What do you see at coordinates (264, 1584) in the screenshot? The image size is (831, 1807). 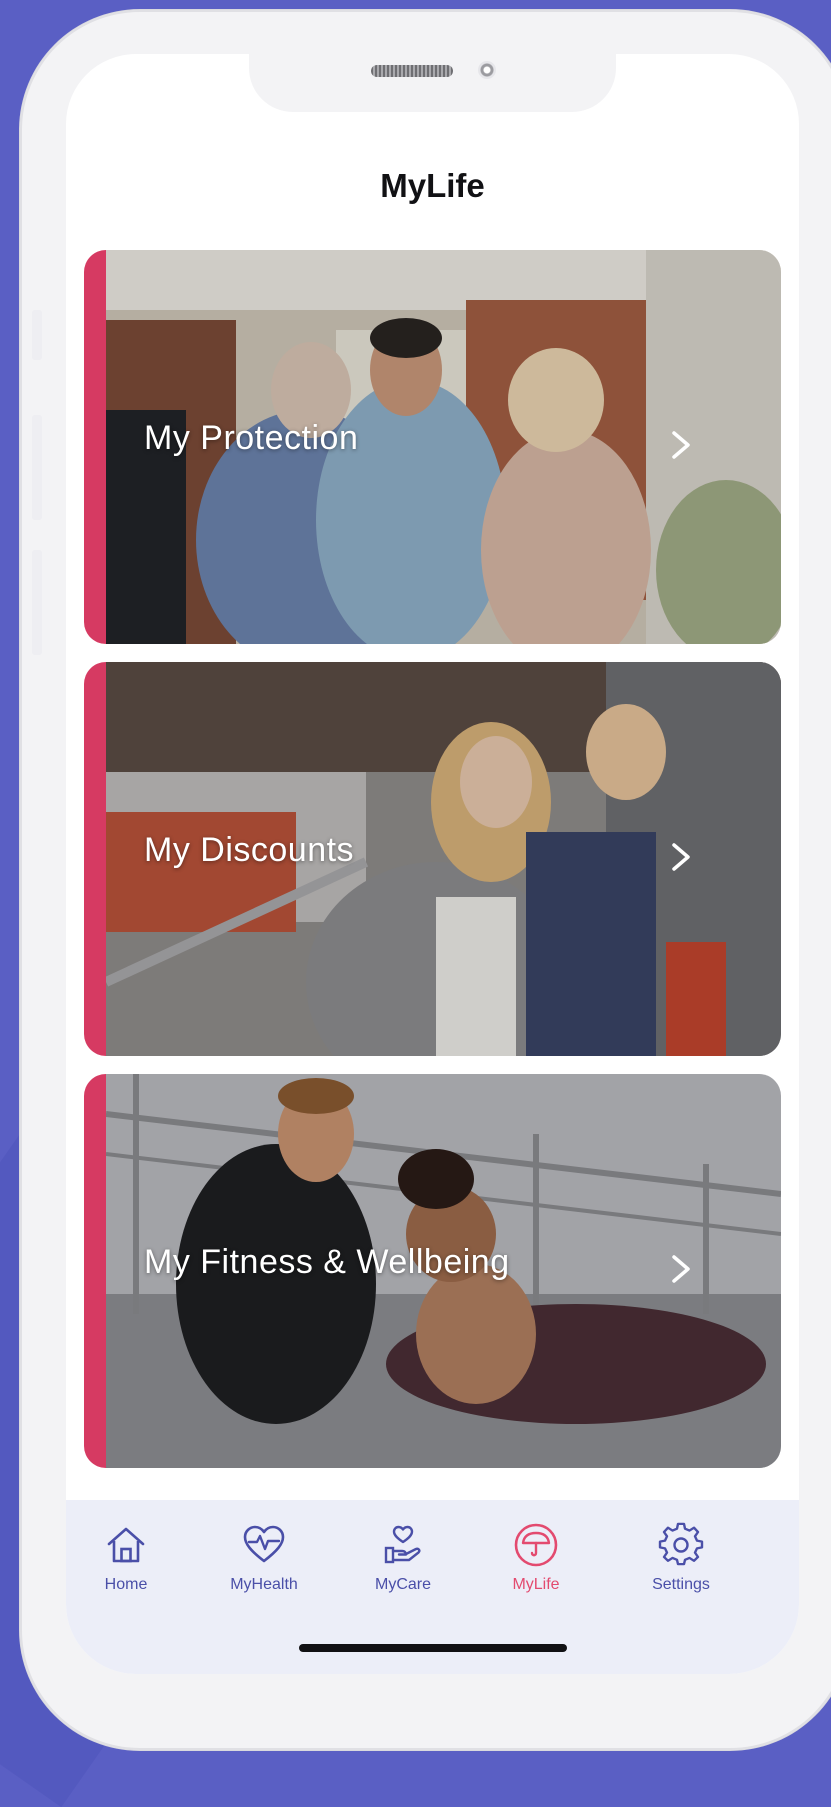 I see `tab-label-myhealth: MyHealth` at bounding box center [264, 1584].